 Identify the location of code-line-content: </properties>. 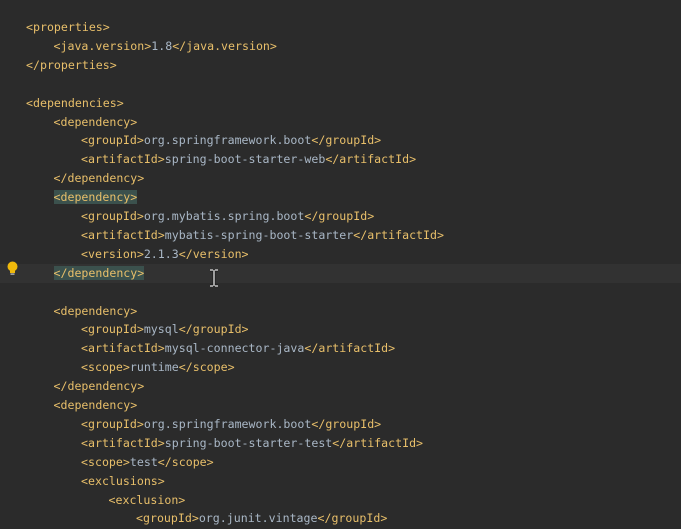
(71, 65).